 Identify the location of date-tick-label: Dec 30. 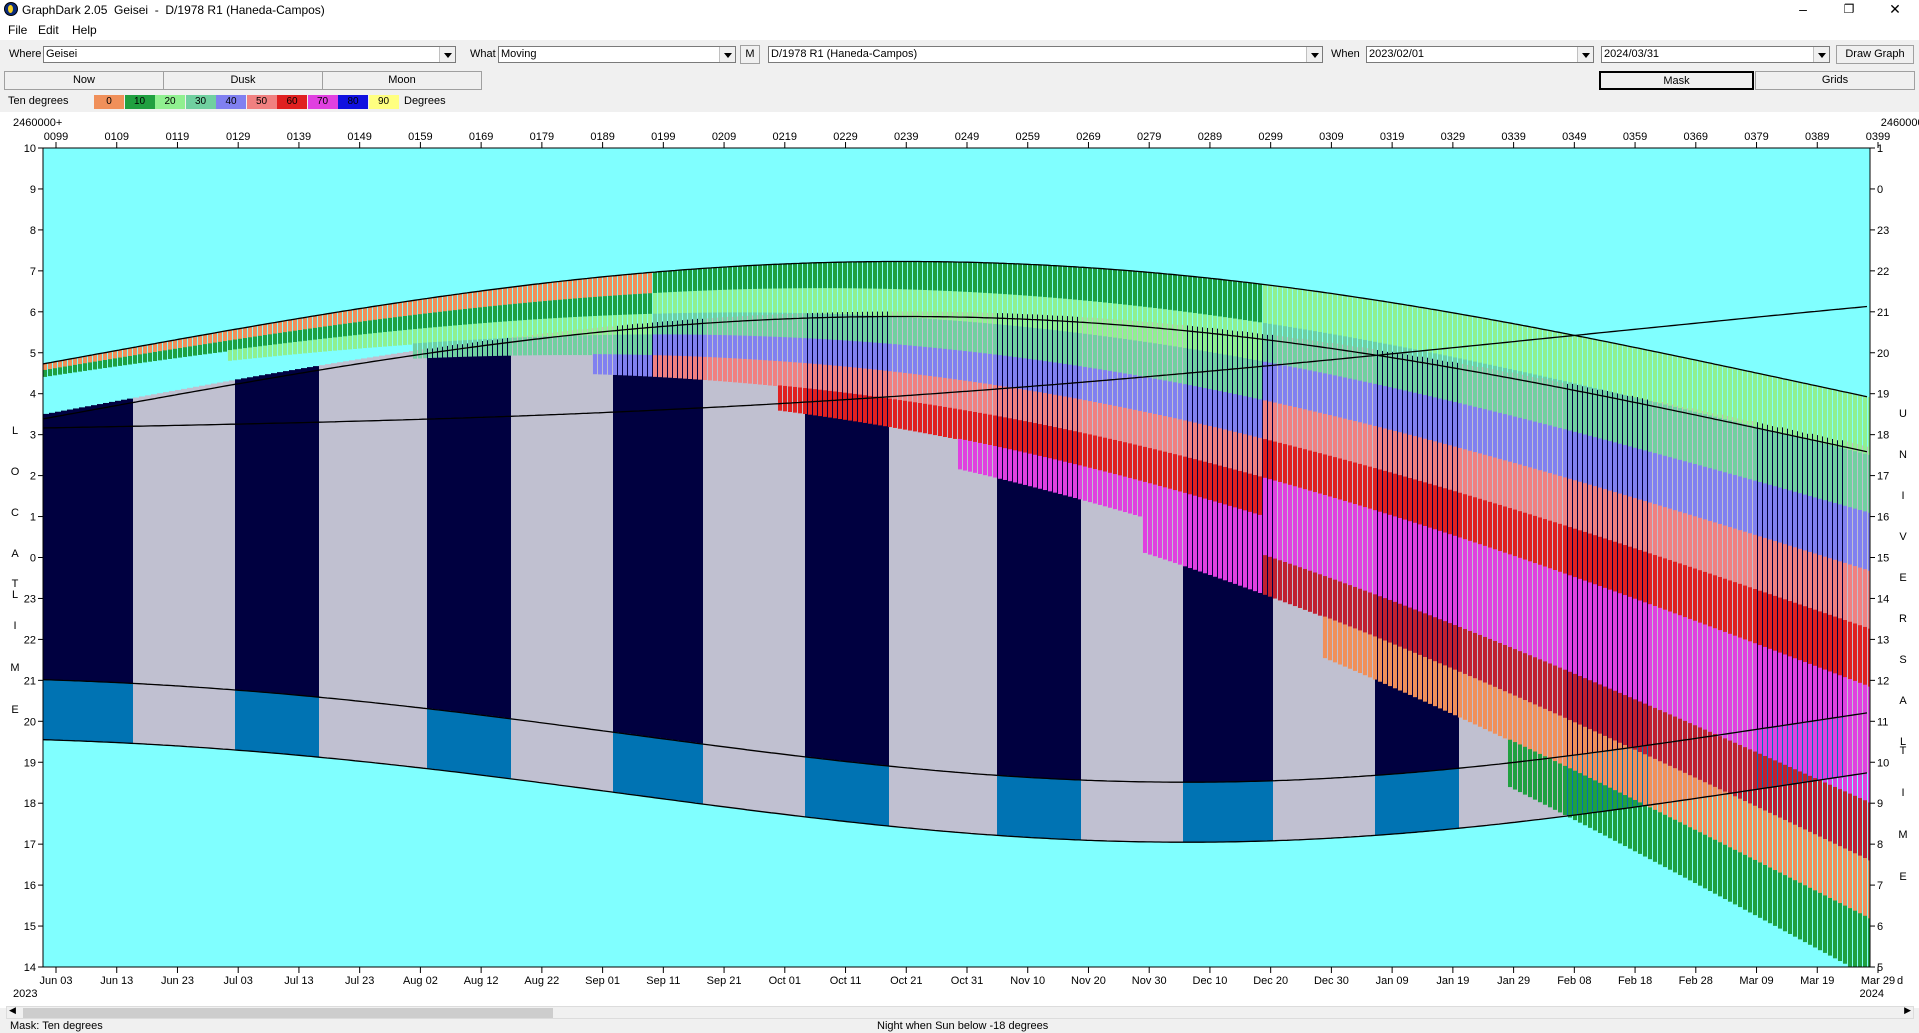
(1331, 981).